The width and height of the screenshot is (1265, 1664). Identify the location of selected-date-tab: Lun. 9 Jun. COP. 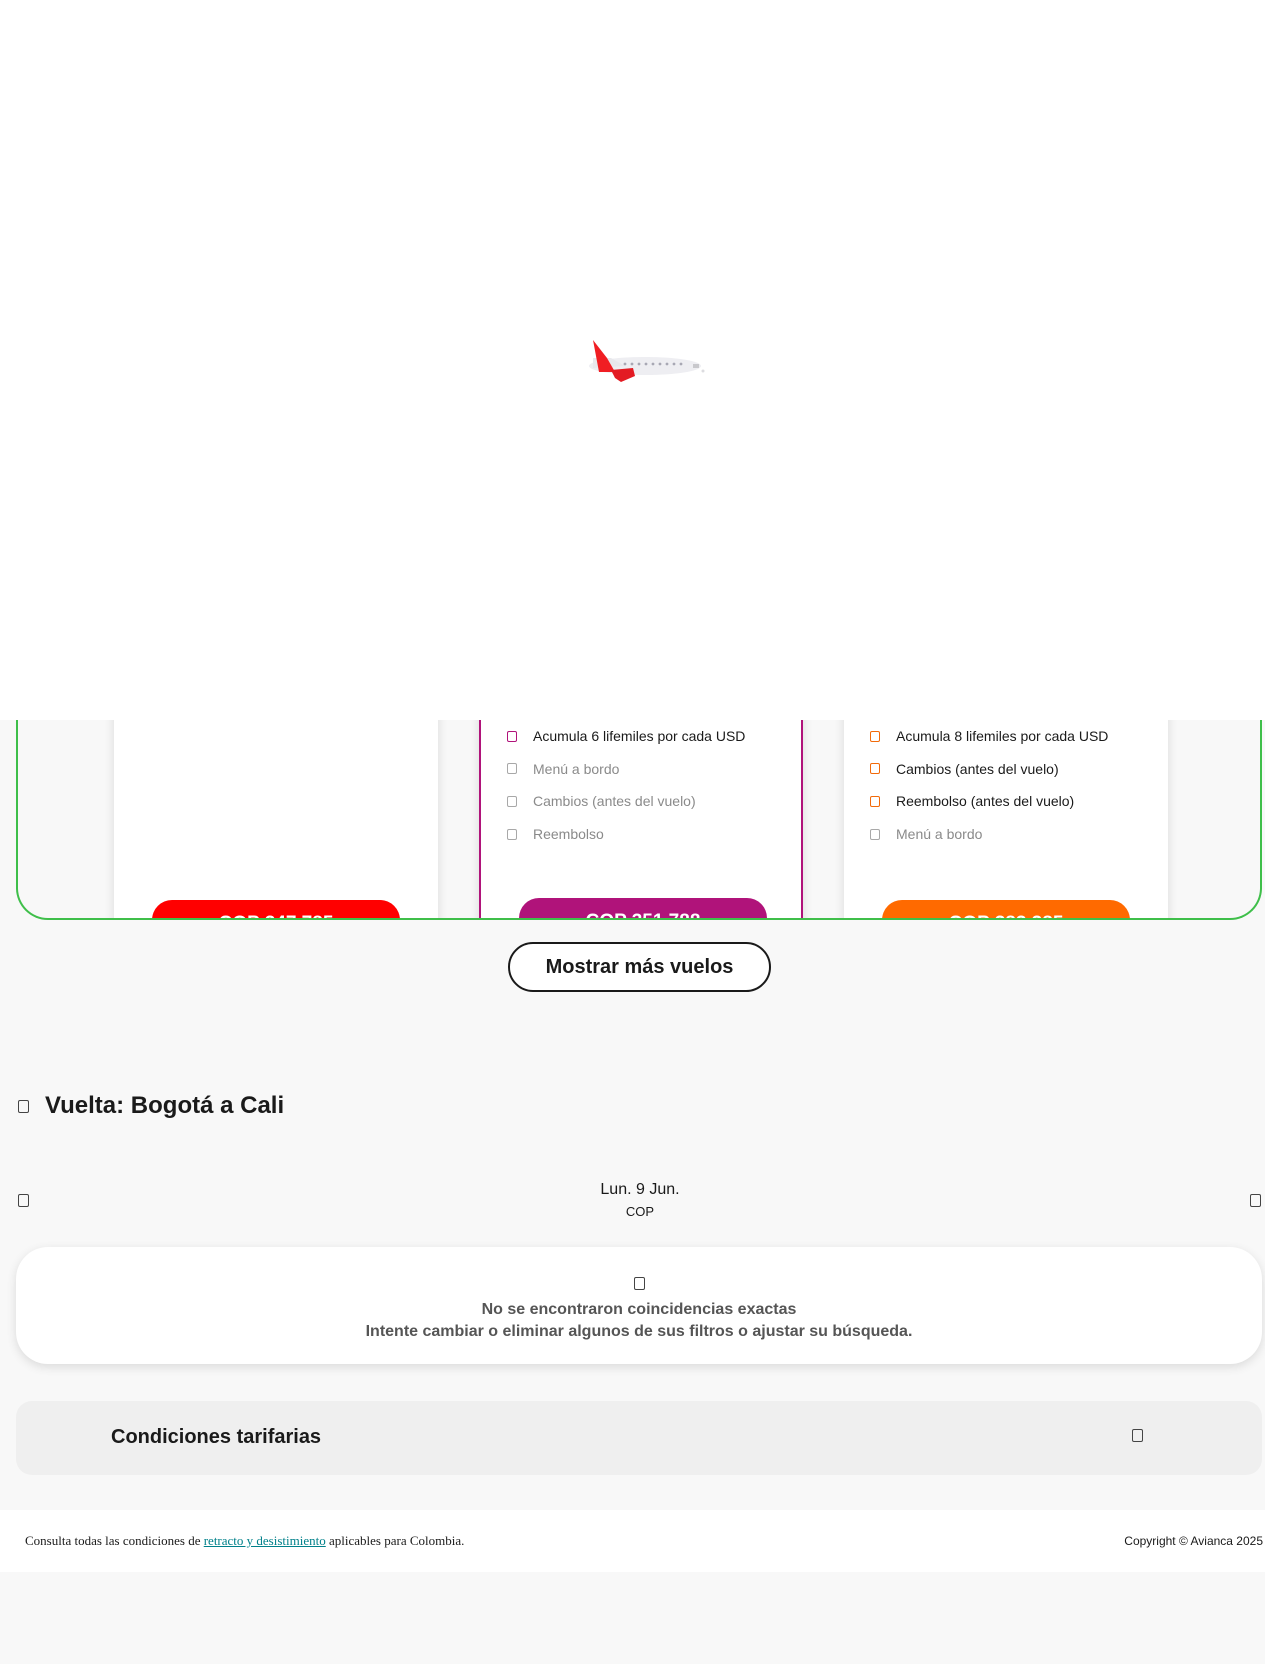
(640, 1207).